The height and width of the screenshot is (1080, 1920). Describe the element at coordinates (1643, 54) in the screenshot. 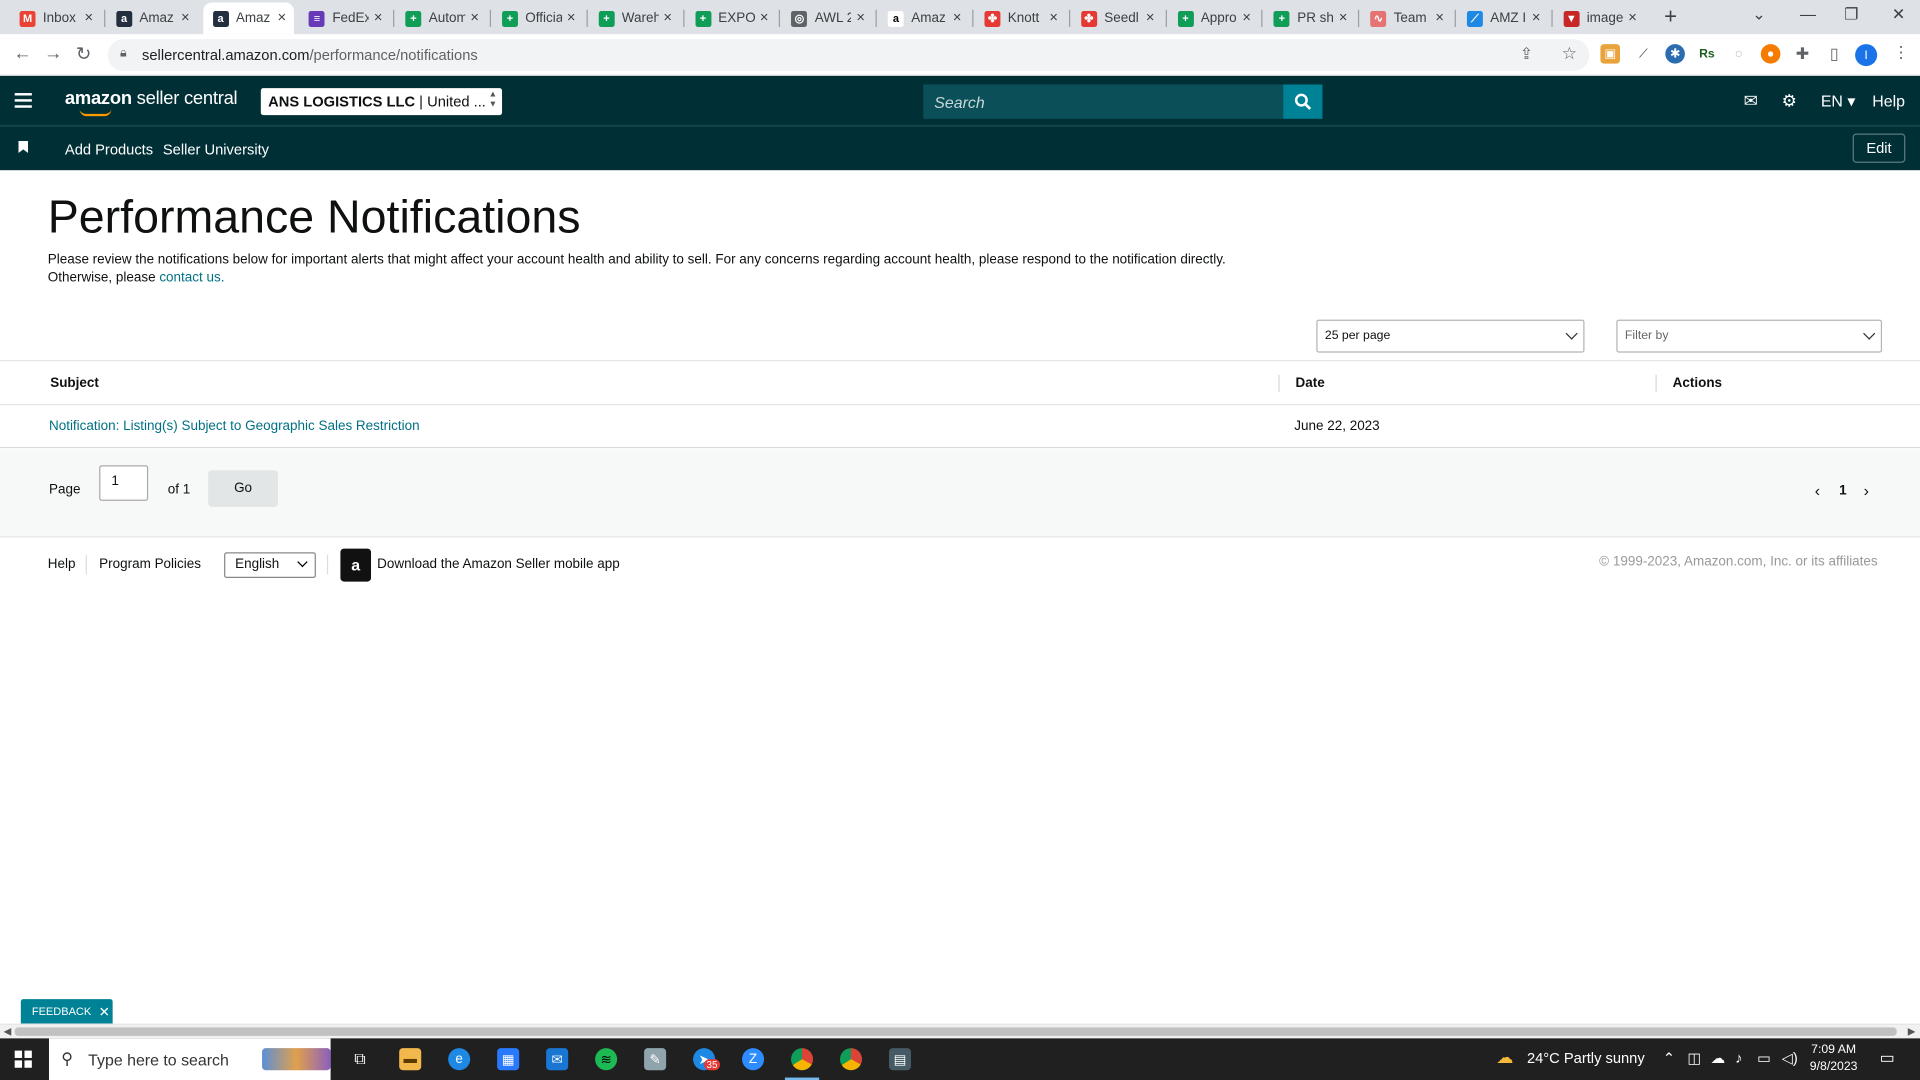

I see `extension-2-icon: ⟋` at that location.